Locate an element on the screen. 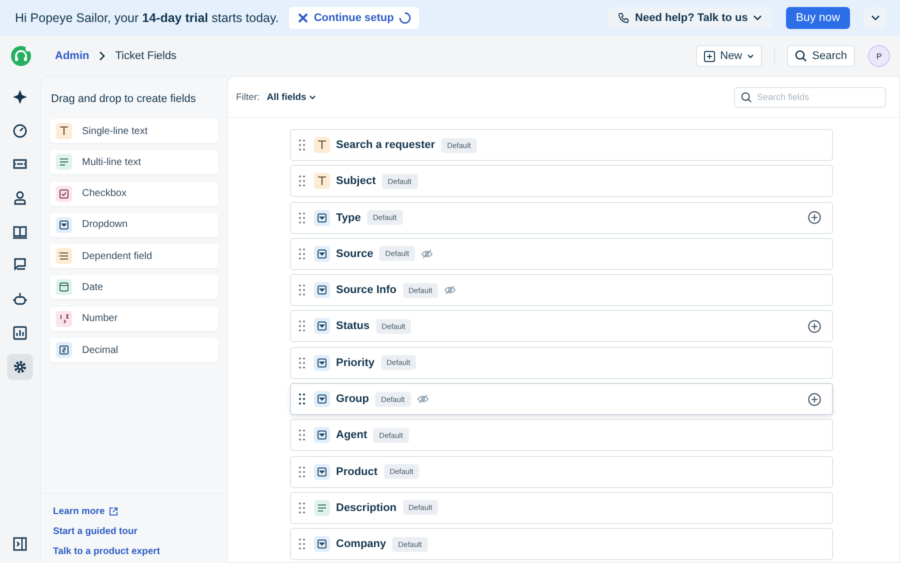  calendar-icon is located at coordinates (64, 287).